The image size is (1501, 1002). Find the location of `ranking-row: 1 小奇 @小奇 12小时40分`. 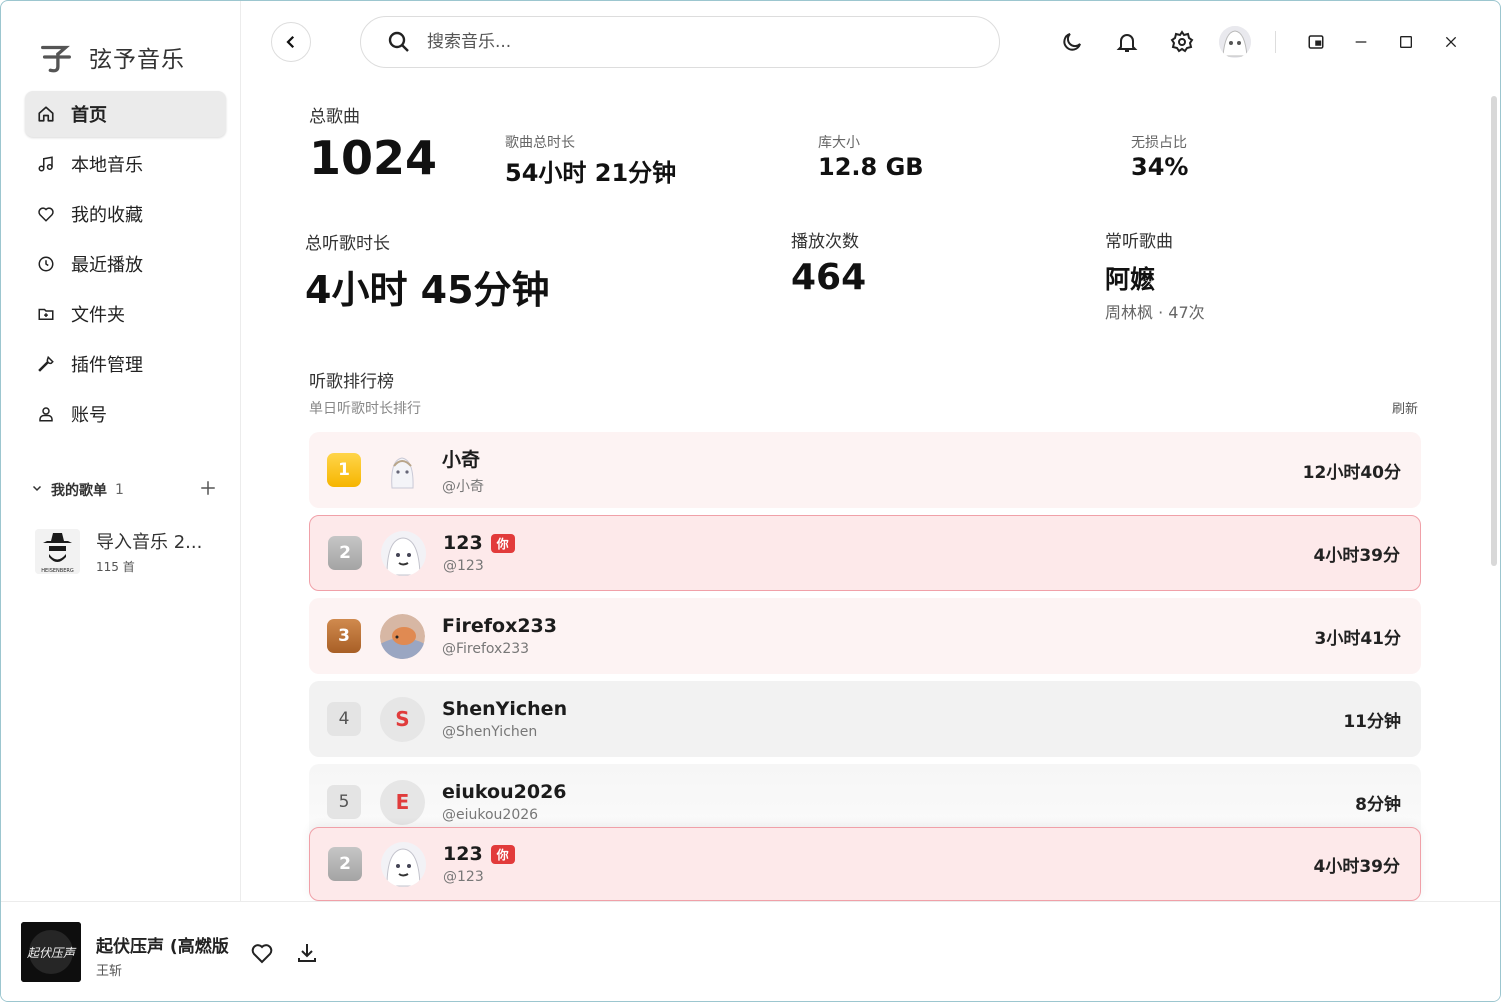

ranking-row: 1 小奇 @小奇 12小时40分 is located at coordinates (865, 470).